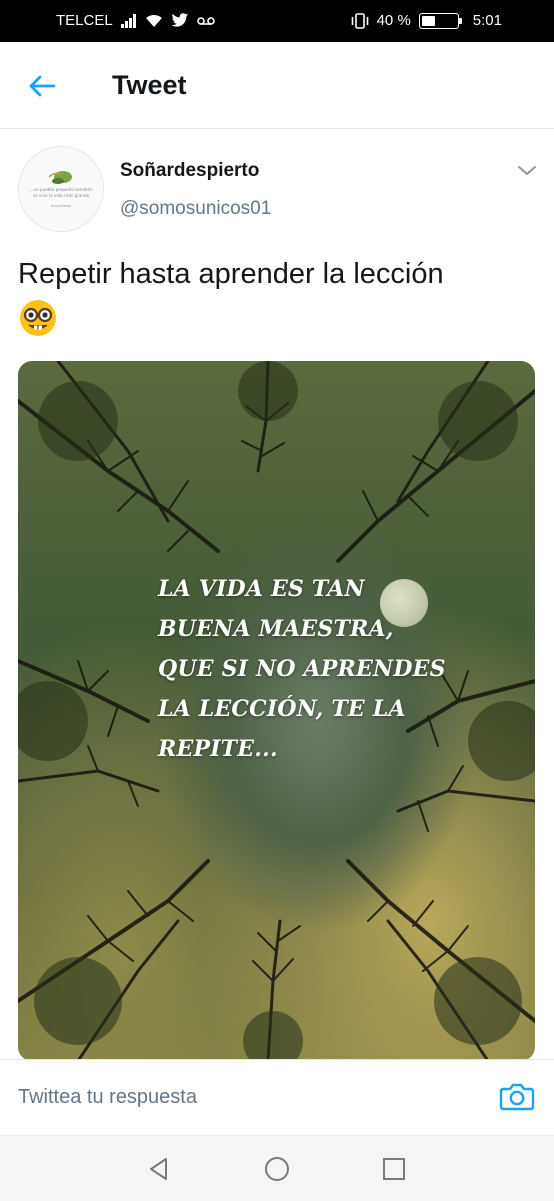 The image size is (554, 1201). What do you see at coordinates (487, 20) in the screenshot?
I see `clock: 5:01` at bounding box center [487, 20].